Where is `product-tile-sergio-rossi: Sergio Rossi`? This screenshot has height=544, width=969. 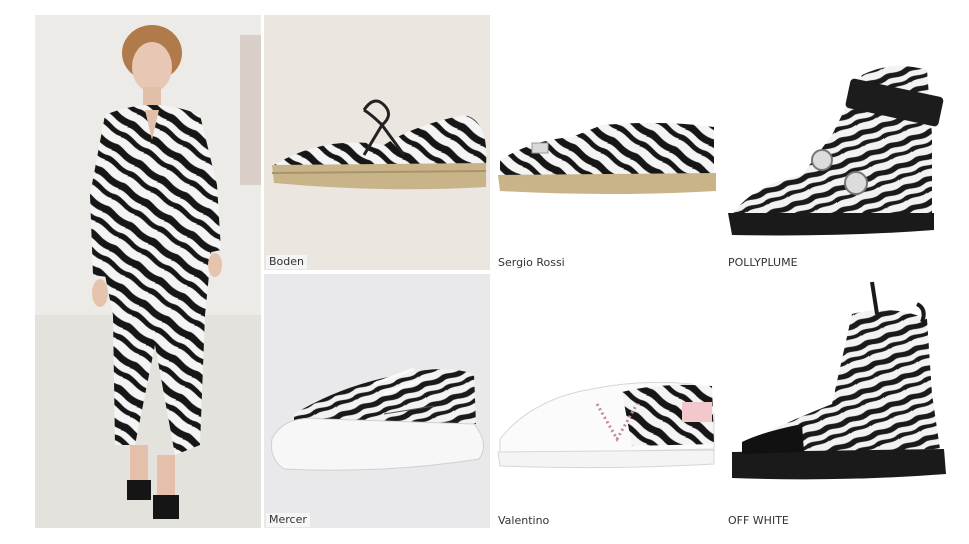
product-tile-sergio-rossi: Sergio Rossi is located at coordinates (606, 142).